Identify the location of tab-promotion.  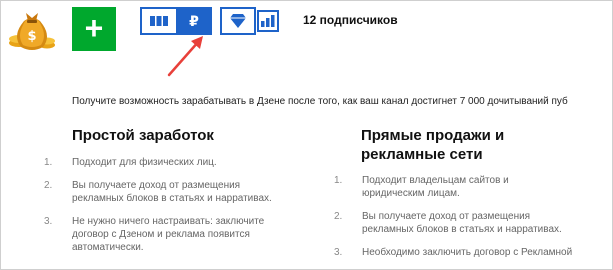
(238, 21).